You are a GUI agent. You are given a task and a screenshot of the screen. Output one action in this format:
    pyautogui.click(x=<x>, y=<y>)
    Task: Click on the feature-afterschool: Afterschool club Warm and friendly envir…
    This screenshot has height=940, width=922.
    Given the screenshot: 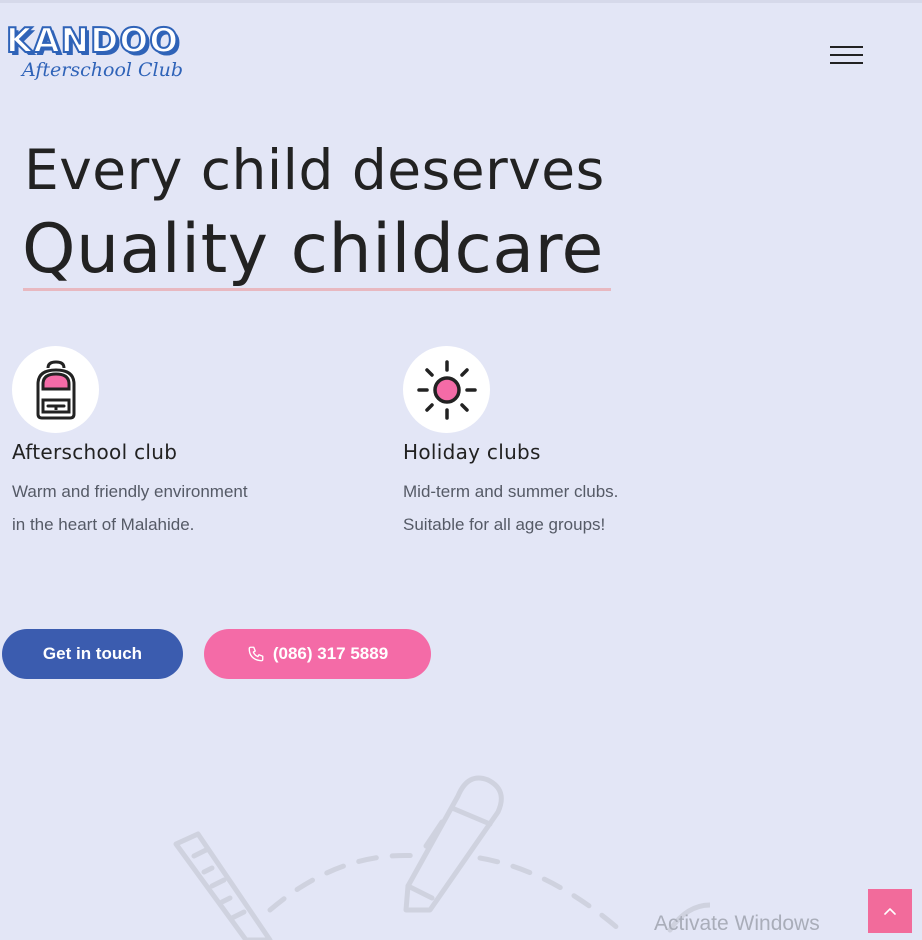 What is the action you would take?
    pyautogui.click(x=147, y=443)
    